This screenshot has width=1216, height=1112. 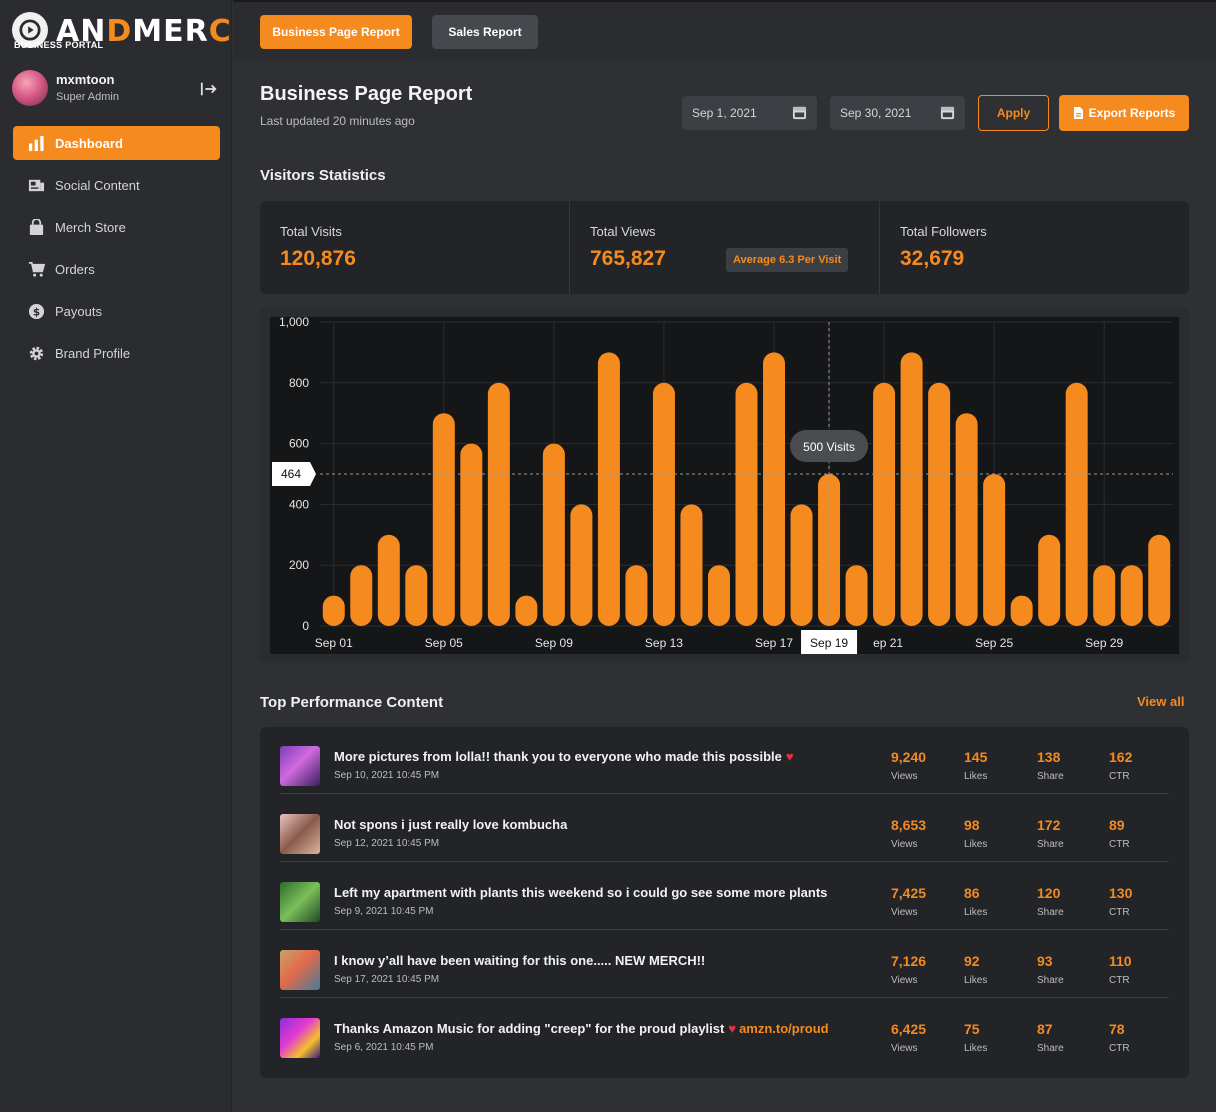 I want to click on date-from-field: Sep 1, 2021, so click(x=749, y=113).